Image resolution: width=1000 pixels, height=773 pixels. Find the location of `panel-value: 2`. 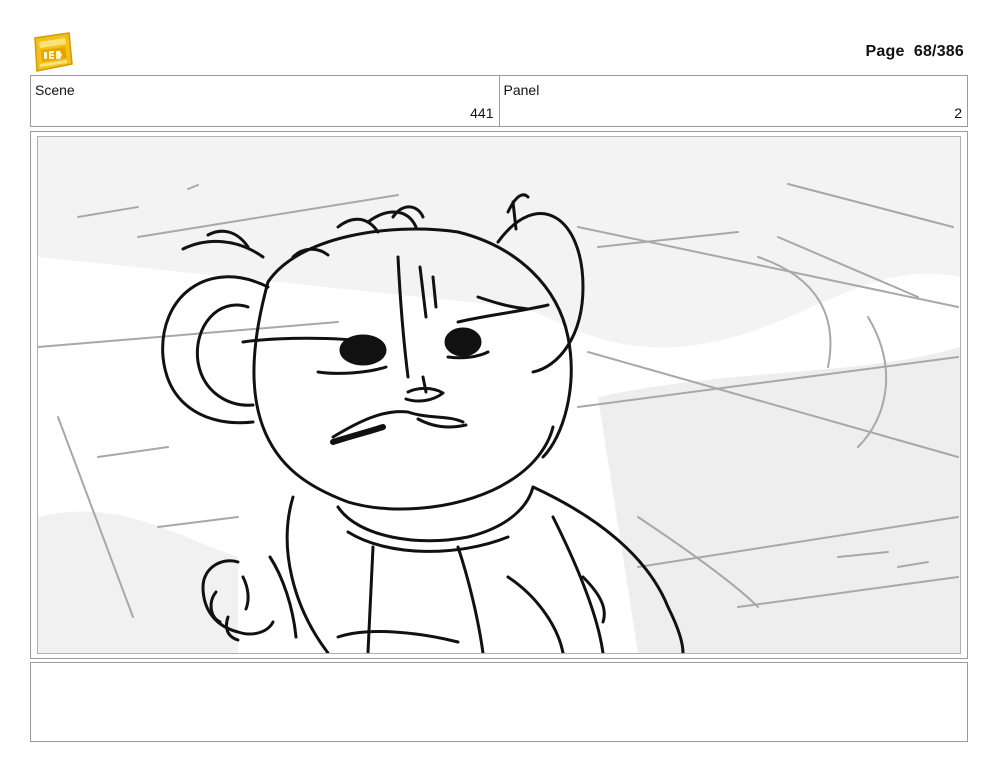

panel-value: 2 is located at coordinates (958, 113).